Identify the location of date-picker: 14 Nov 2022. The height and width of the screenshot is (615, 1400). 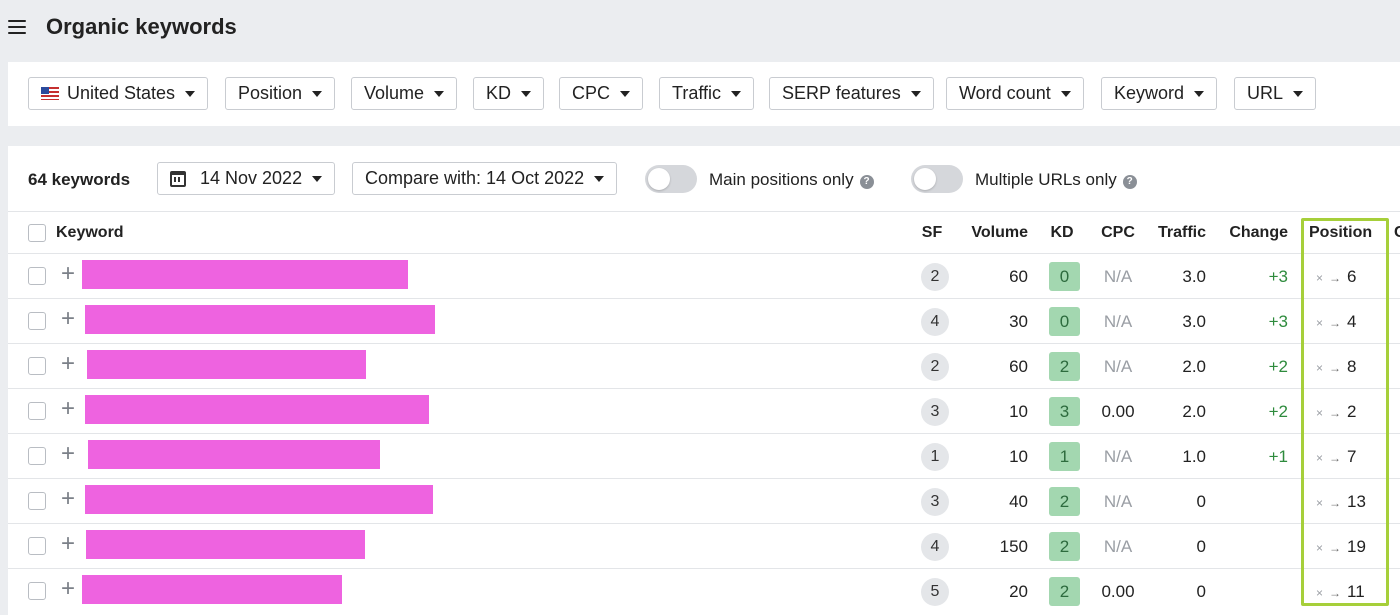
(246, 178).